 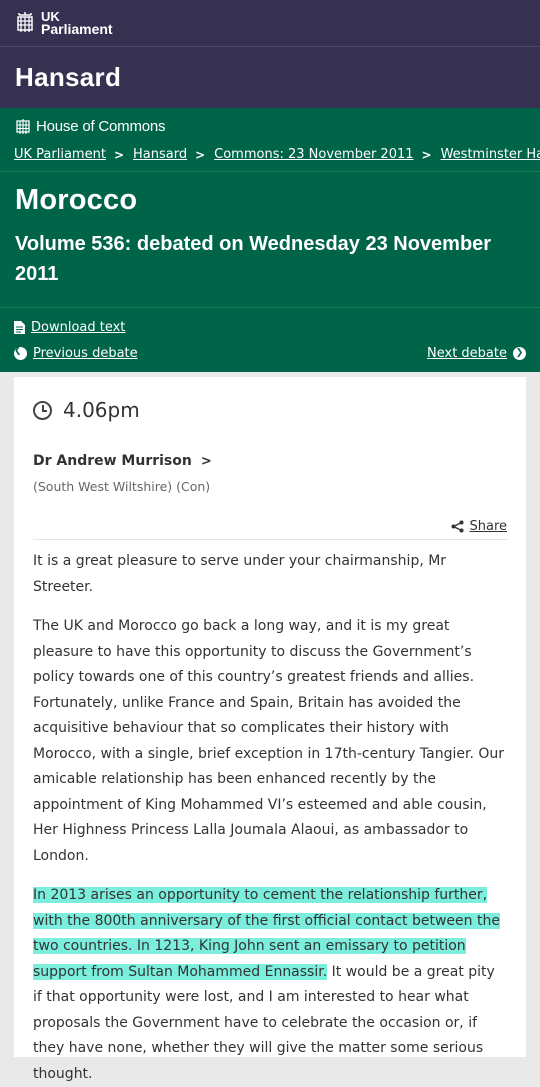 I want to click on document-icon, so click(x=19, y=327).